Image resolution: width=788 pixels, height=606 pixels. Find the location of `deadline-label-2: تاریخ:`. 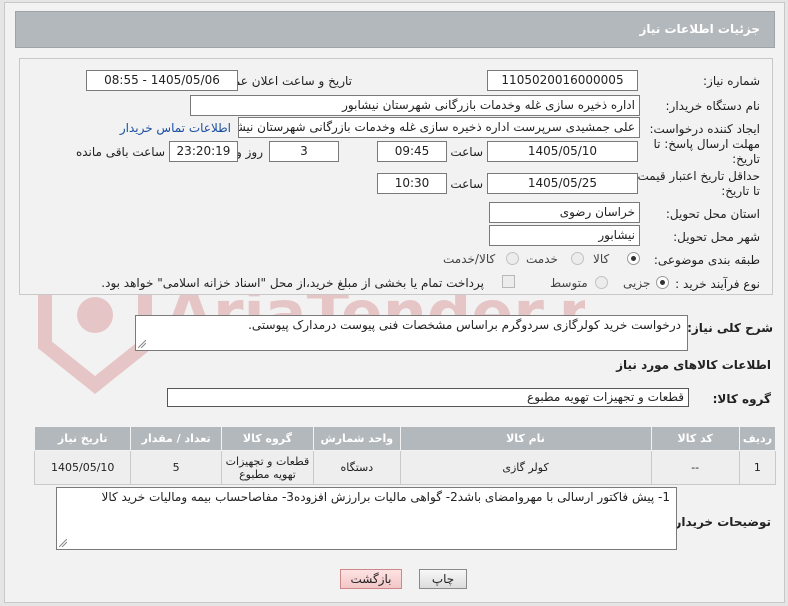

deadline-label-2: تاریخ: is located at coordinates (746, 159).